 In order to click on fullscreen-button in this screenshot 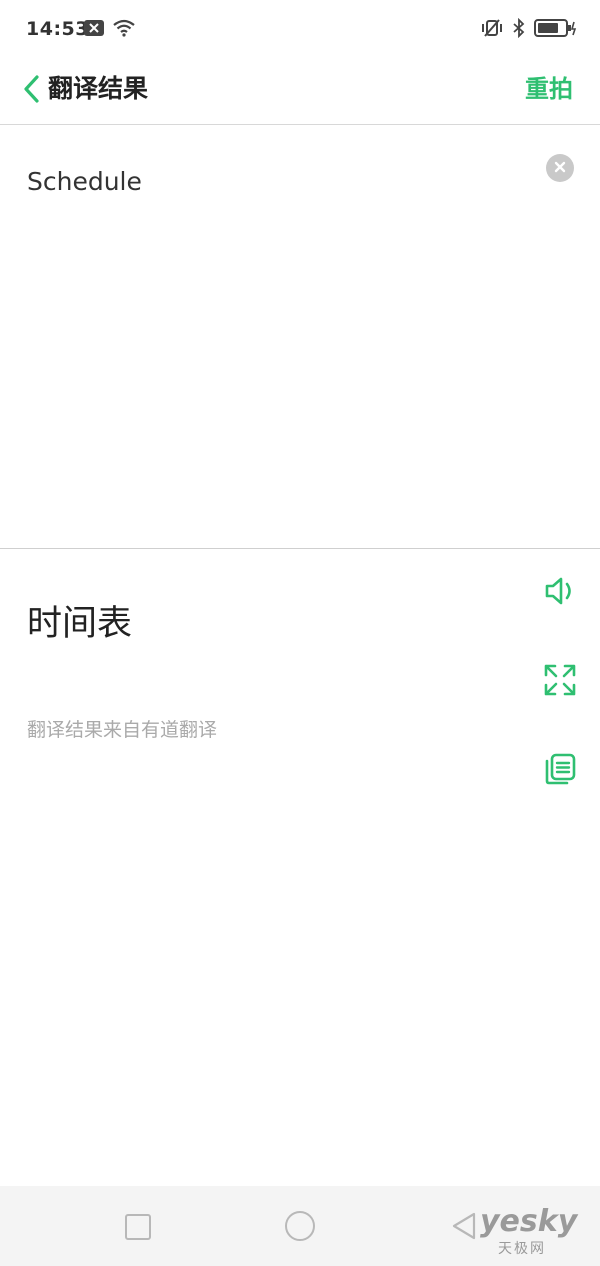, I will do `click(560, 682)`.